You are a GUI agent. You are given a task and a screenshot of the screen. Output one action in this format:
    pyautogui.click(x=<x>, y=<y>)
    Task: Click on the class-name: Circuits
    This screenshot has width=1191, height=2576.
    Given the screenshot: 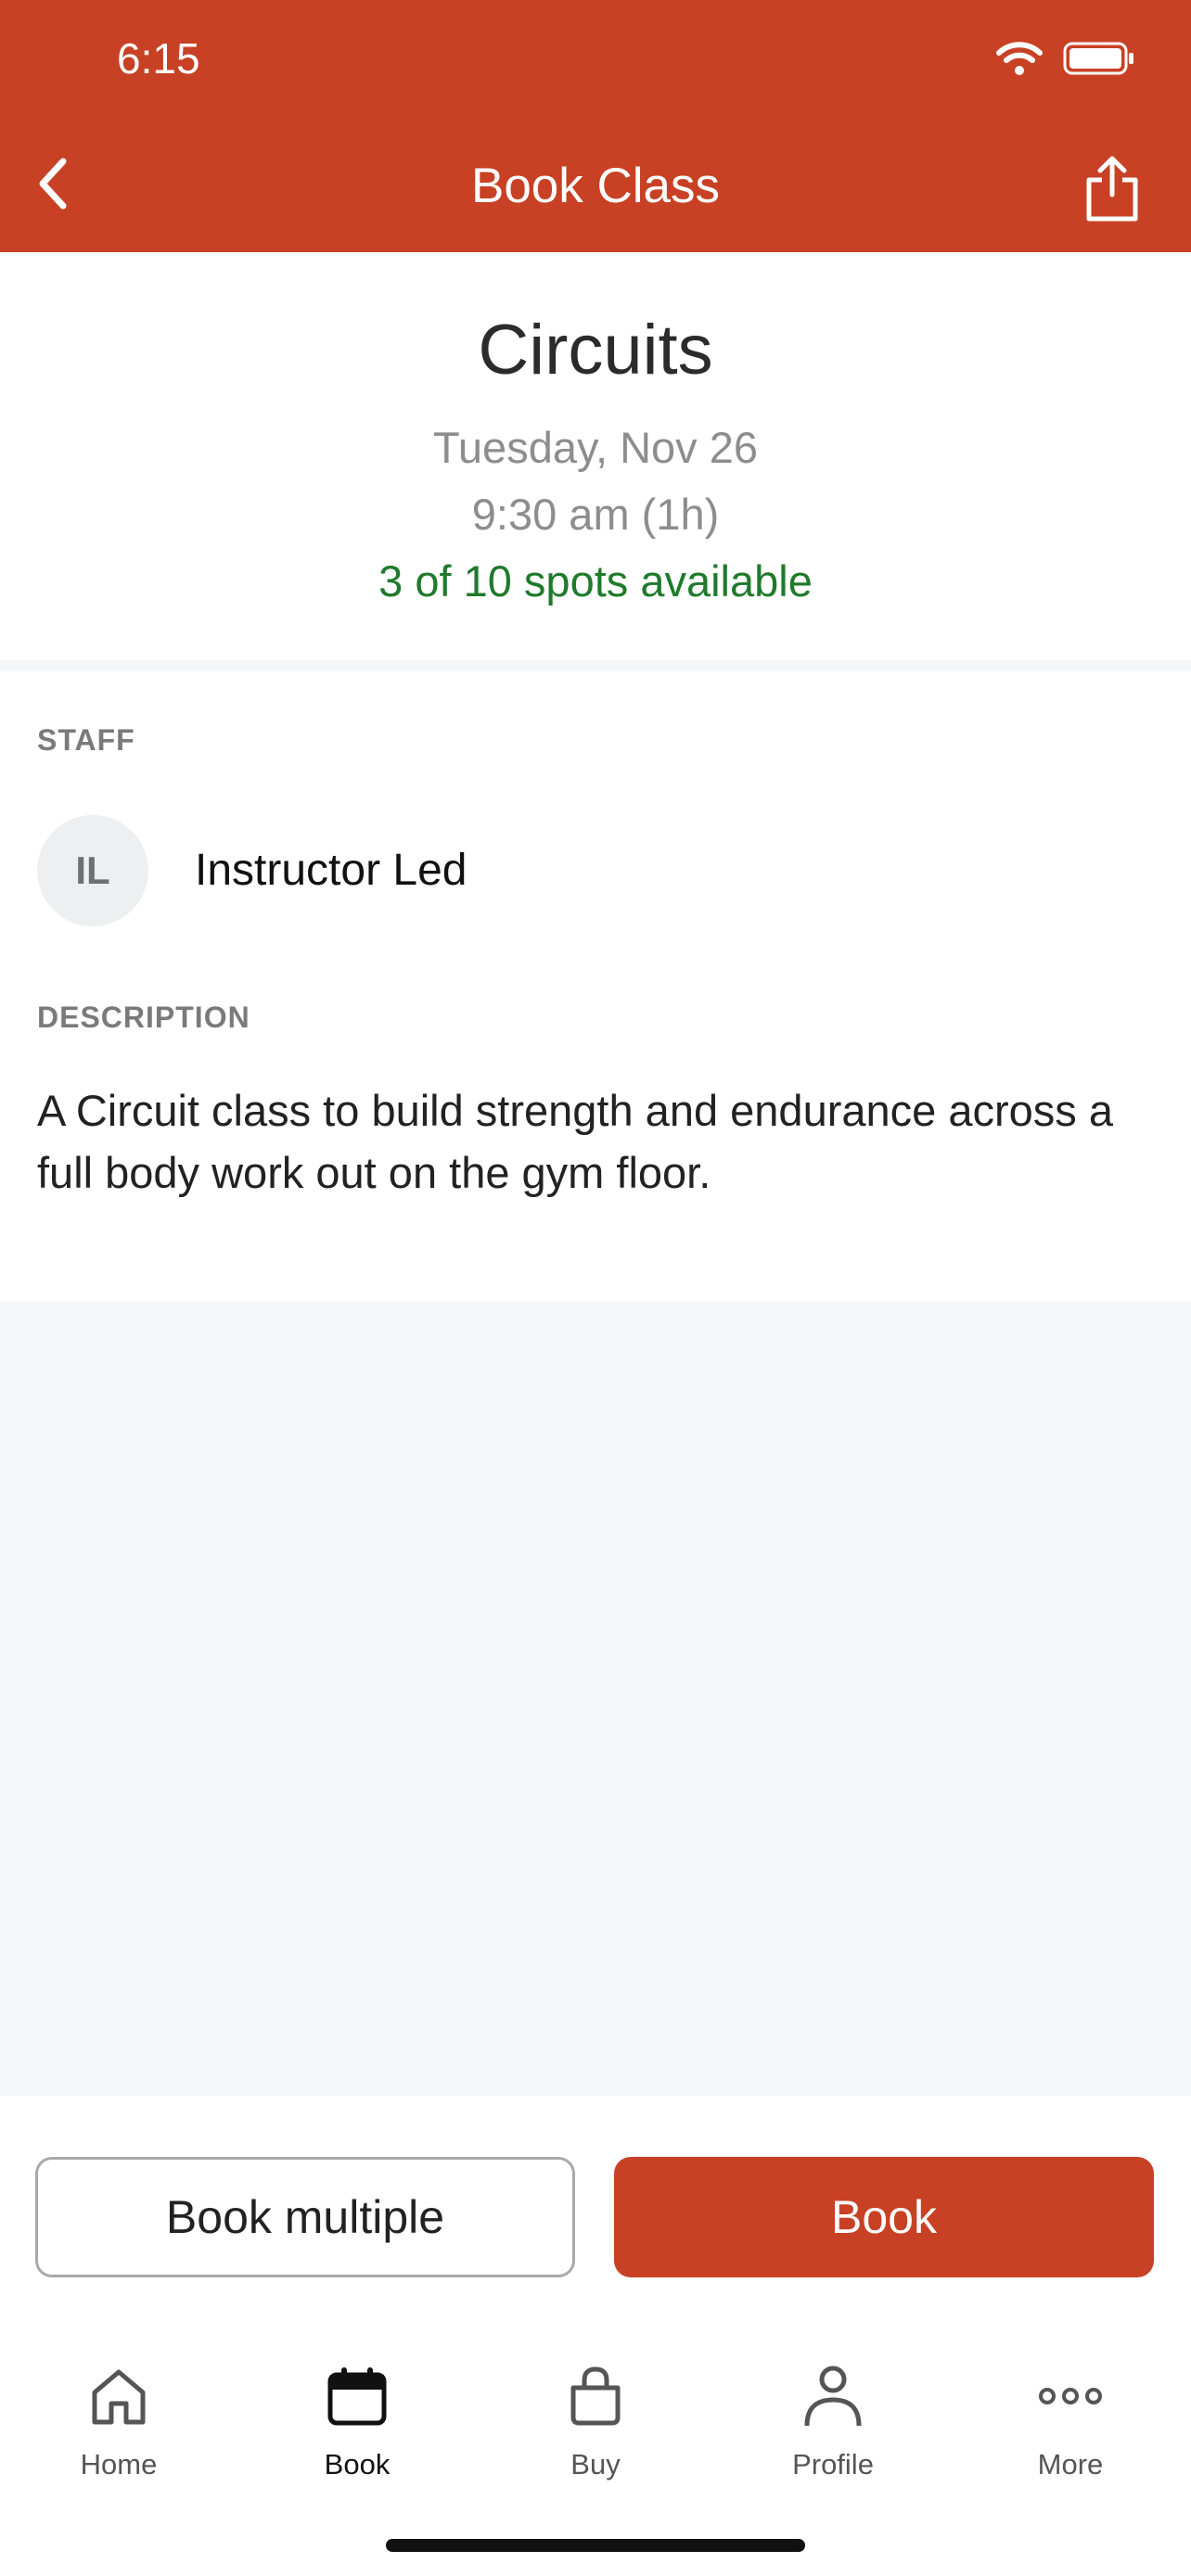 What is the action you would take?
    pyautogui.click(x=595, y=350)
    